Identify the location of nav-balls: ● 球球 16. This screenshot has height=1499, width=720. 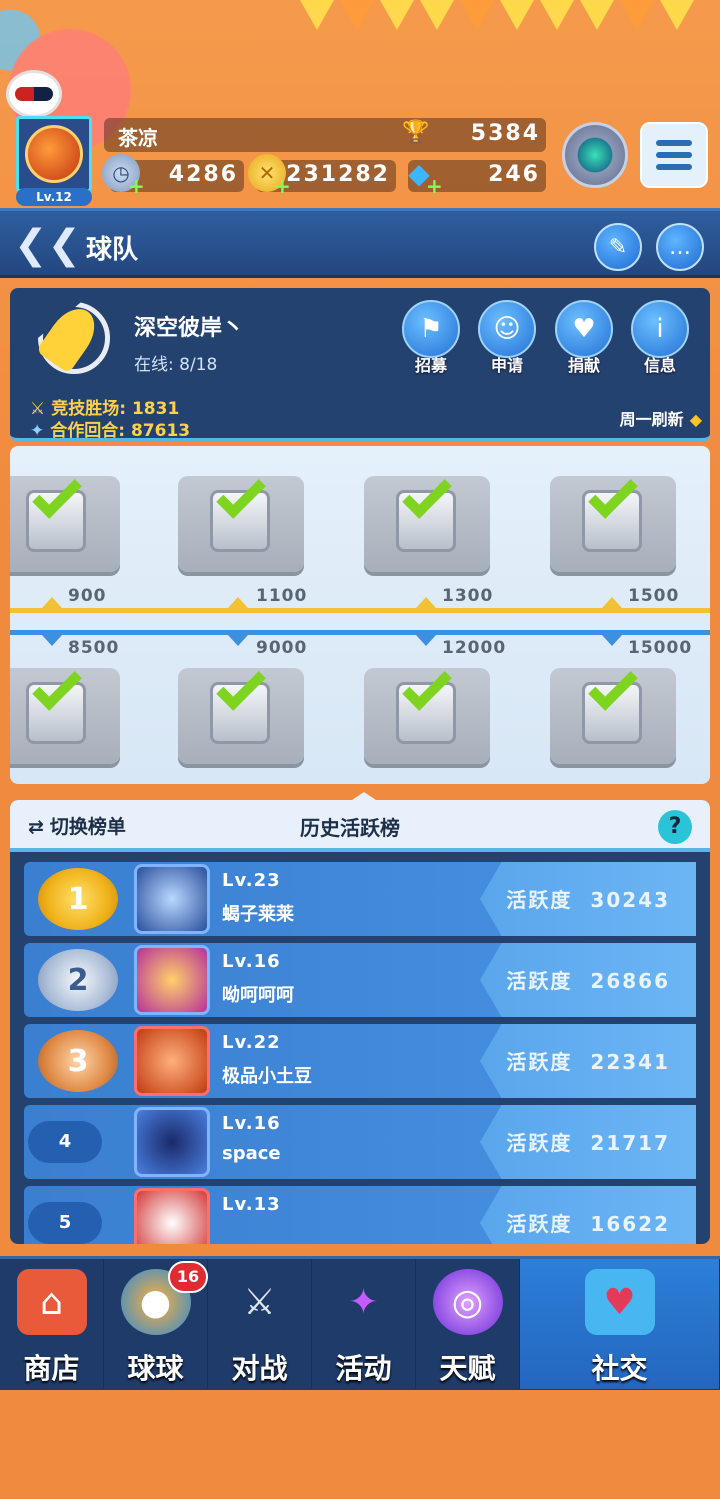
(156, 1324).